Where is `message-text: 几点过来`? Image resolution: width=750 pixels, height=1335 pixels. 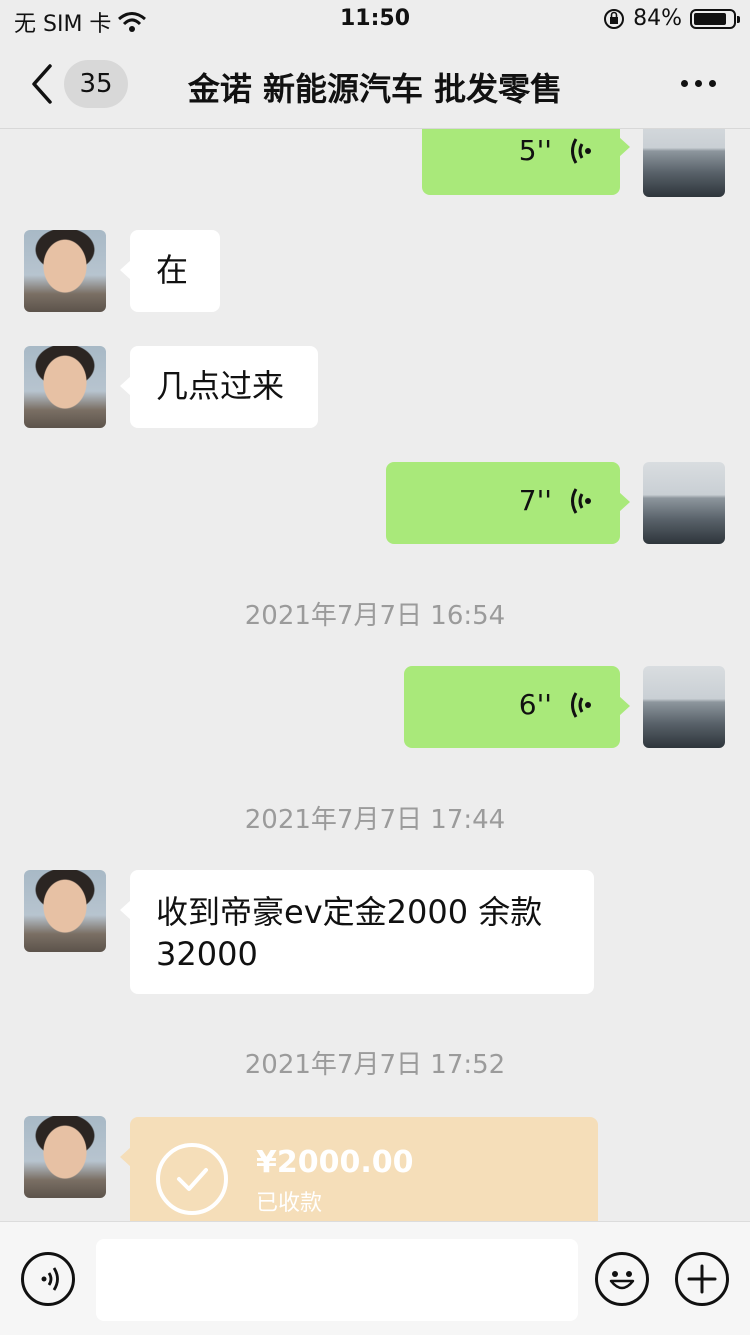
message-text: 几点过来 is located at coordinates (220, 386).